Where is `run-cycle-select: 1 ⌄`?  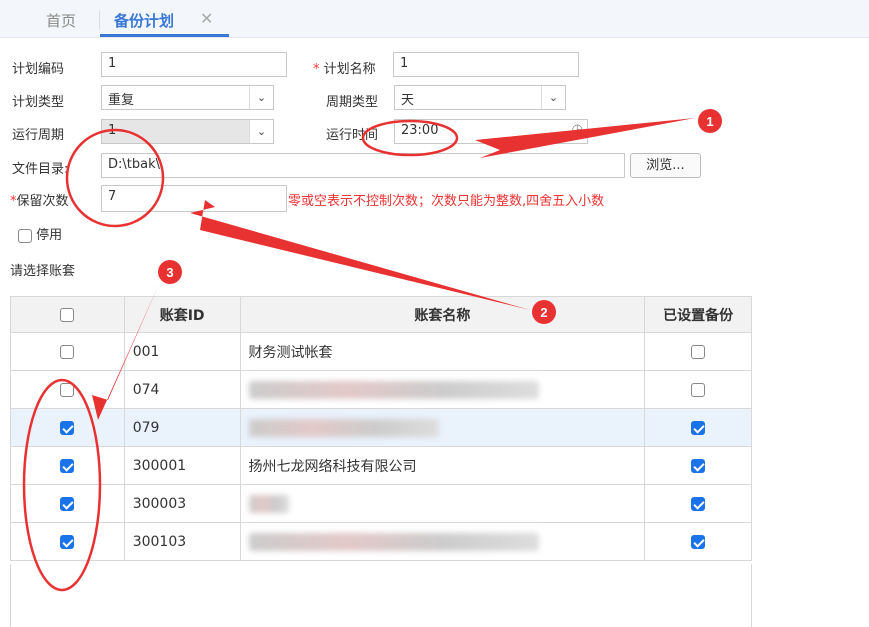 run-cycle-select: 1 ⌄ is located at coordinates (187, 131).